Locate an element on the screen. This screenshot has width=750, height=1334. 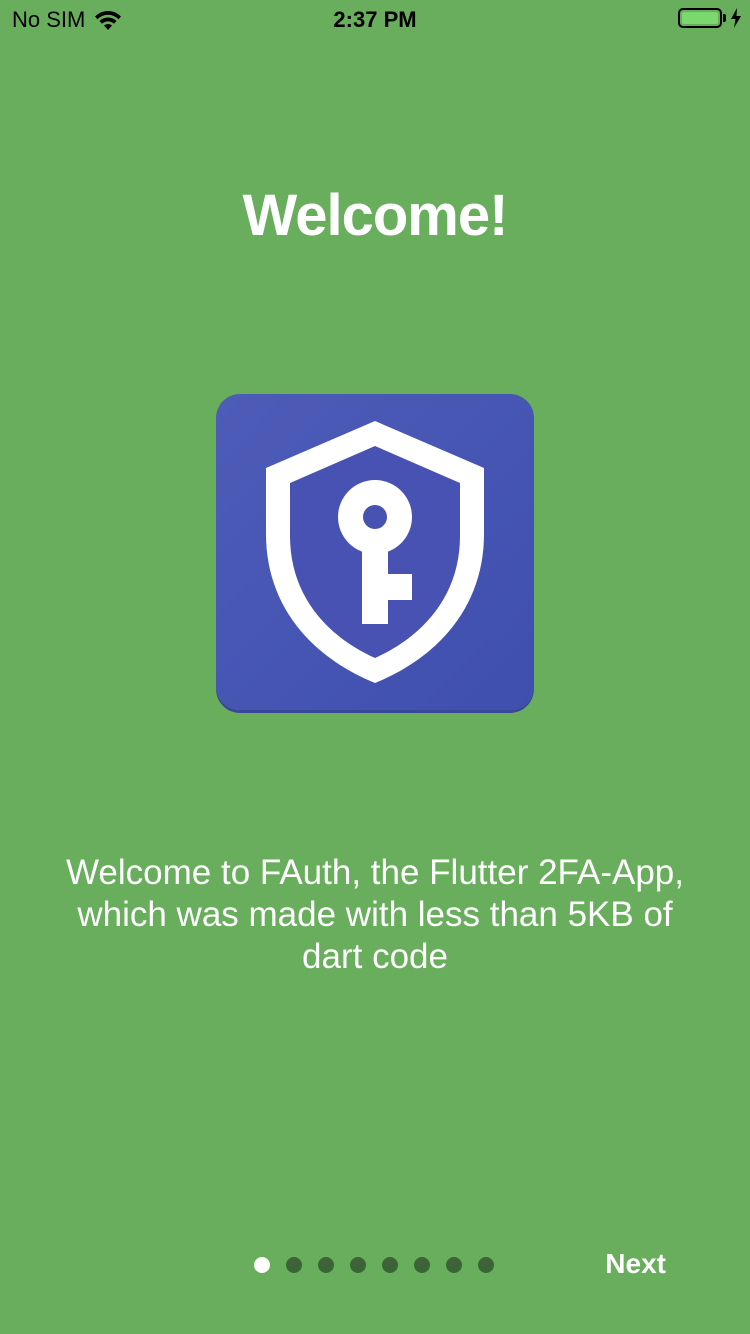
battery-fill is located at coordinates (700, 18).